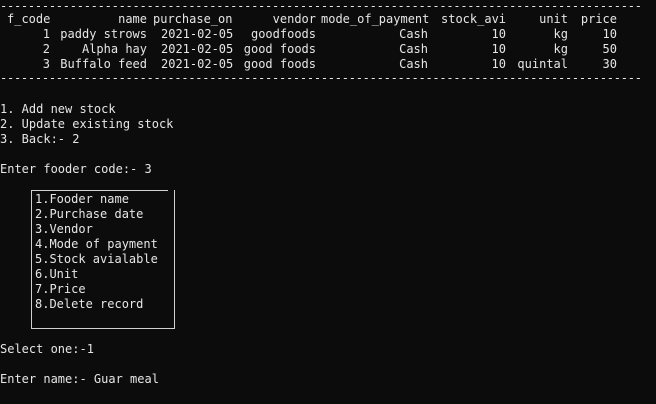  Describe the element at coordinates (96, 259) in the screenshot. I see `edit-menu-item-stock-available: 5.Stock avialable` at that location.